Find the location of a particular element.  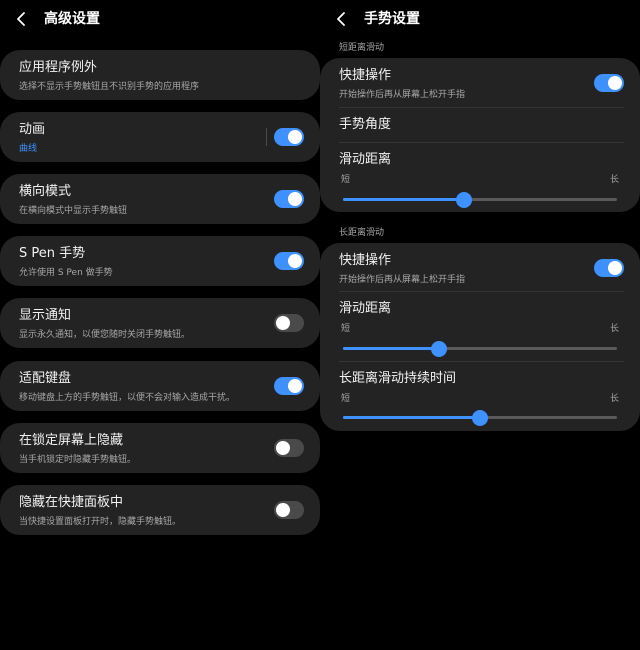

long-duration-slider is located at coordinates (480, 418).